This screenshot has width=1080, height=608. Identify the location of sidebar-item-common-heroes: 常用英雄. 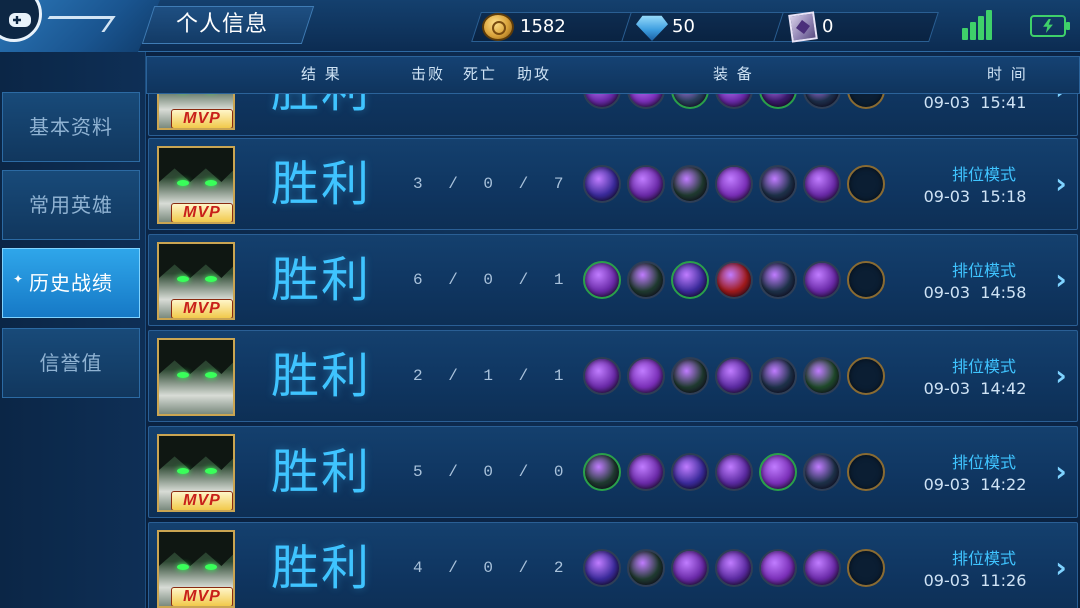
(71, 205).